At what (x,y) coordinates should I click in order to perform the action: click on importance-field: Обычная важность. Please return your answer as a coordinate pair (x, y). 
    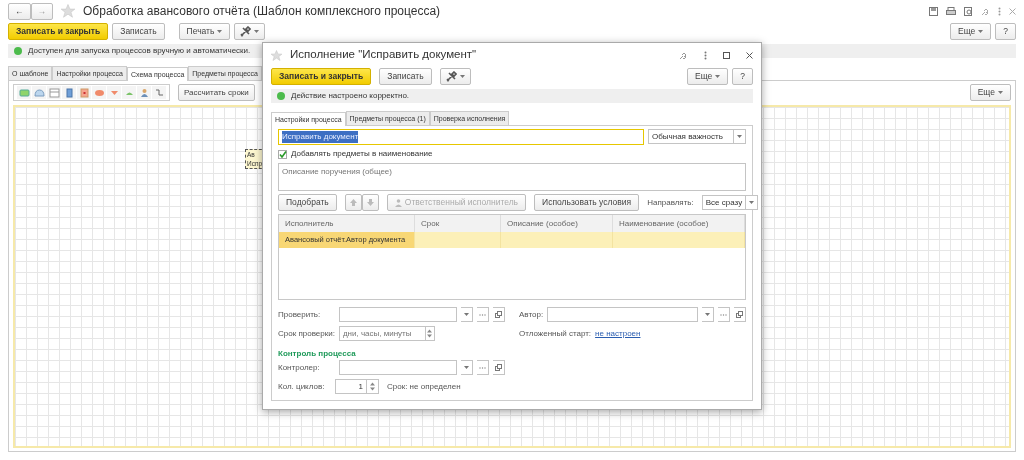
    Looking at the image, I should click on (691, 136).